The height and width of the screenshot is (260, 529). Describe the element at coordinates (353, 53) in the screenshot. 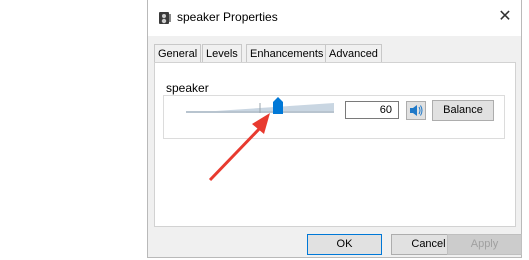

I see `tab-advanced: Advanced` at that location.